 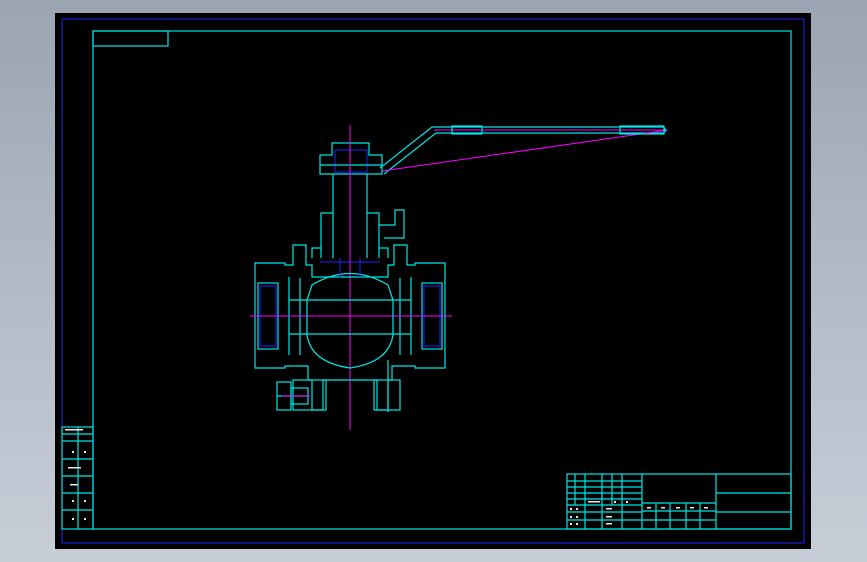 I want to click on valve-body, so click(x=351, y=327).